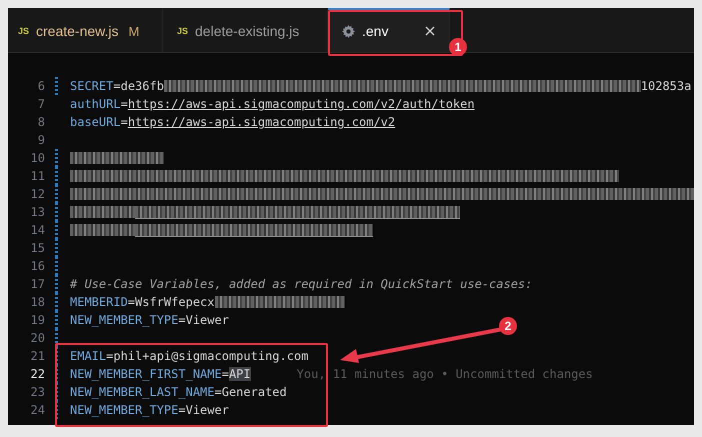 Image resolution: width=702 pixels, height=437 pixels. I want to click on tab-label: create-new.js, so click(77, 31).